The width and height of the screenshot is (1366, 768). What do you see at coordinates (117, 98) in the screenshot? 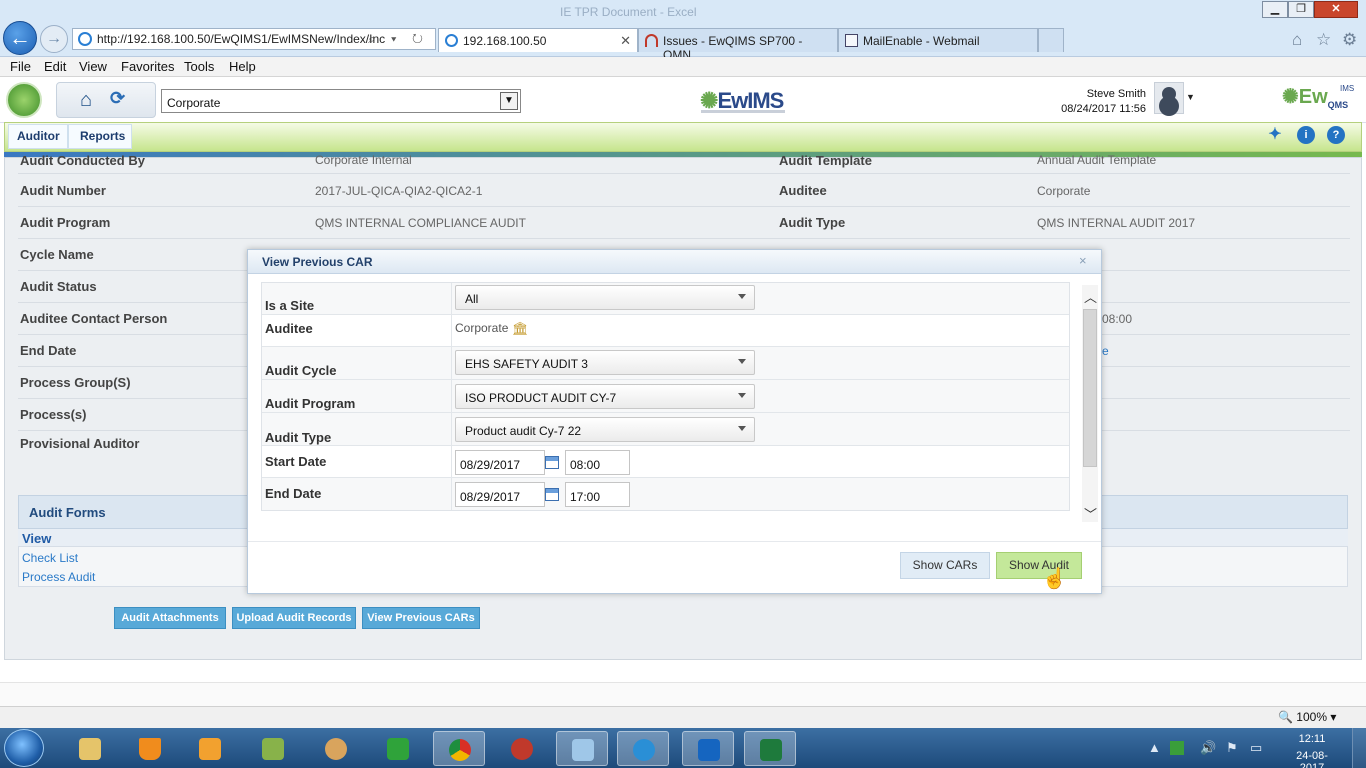
I see `refresh-icon: ⟳` at bounding box center [117, 98].